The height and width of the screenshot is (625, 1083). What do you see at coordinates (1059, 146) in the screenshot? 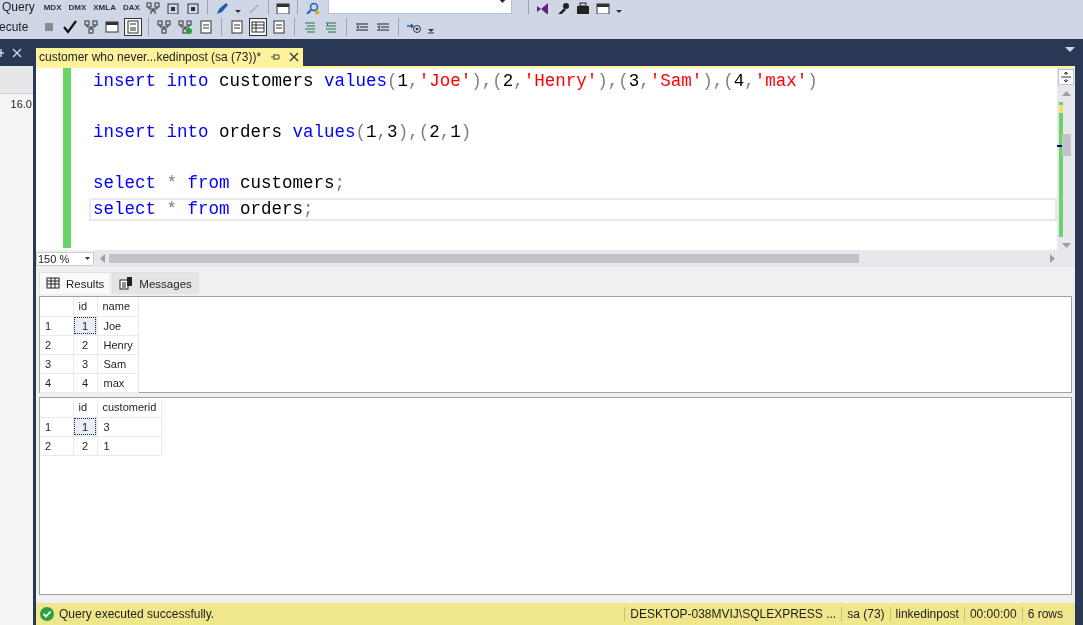
I see `caret-position-marker` at bounding box center [1059, 146].